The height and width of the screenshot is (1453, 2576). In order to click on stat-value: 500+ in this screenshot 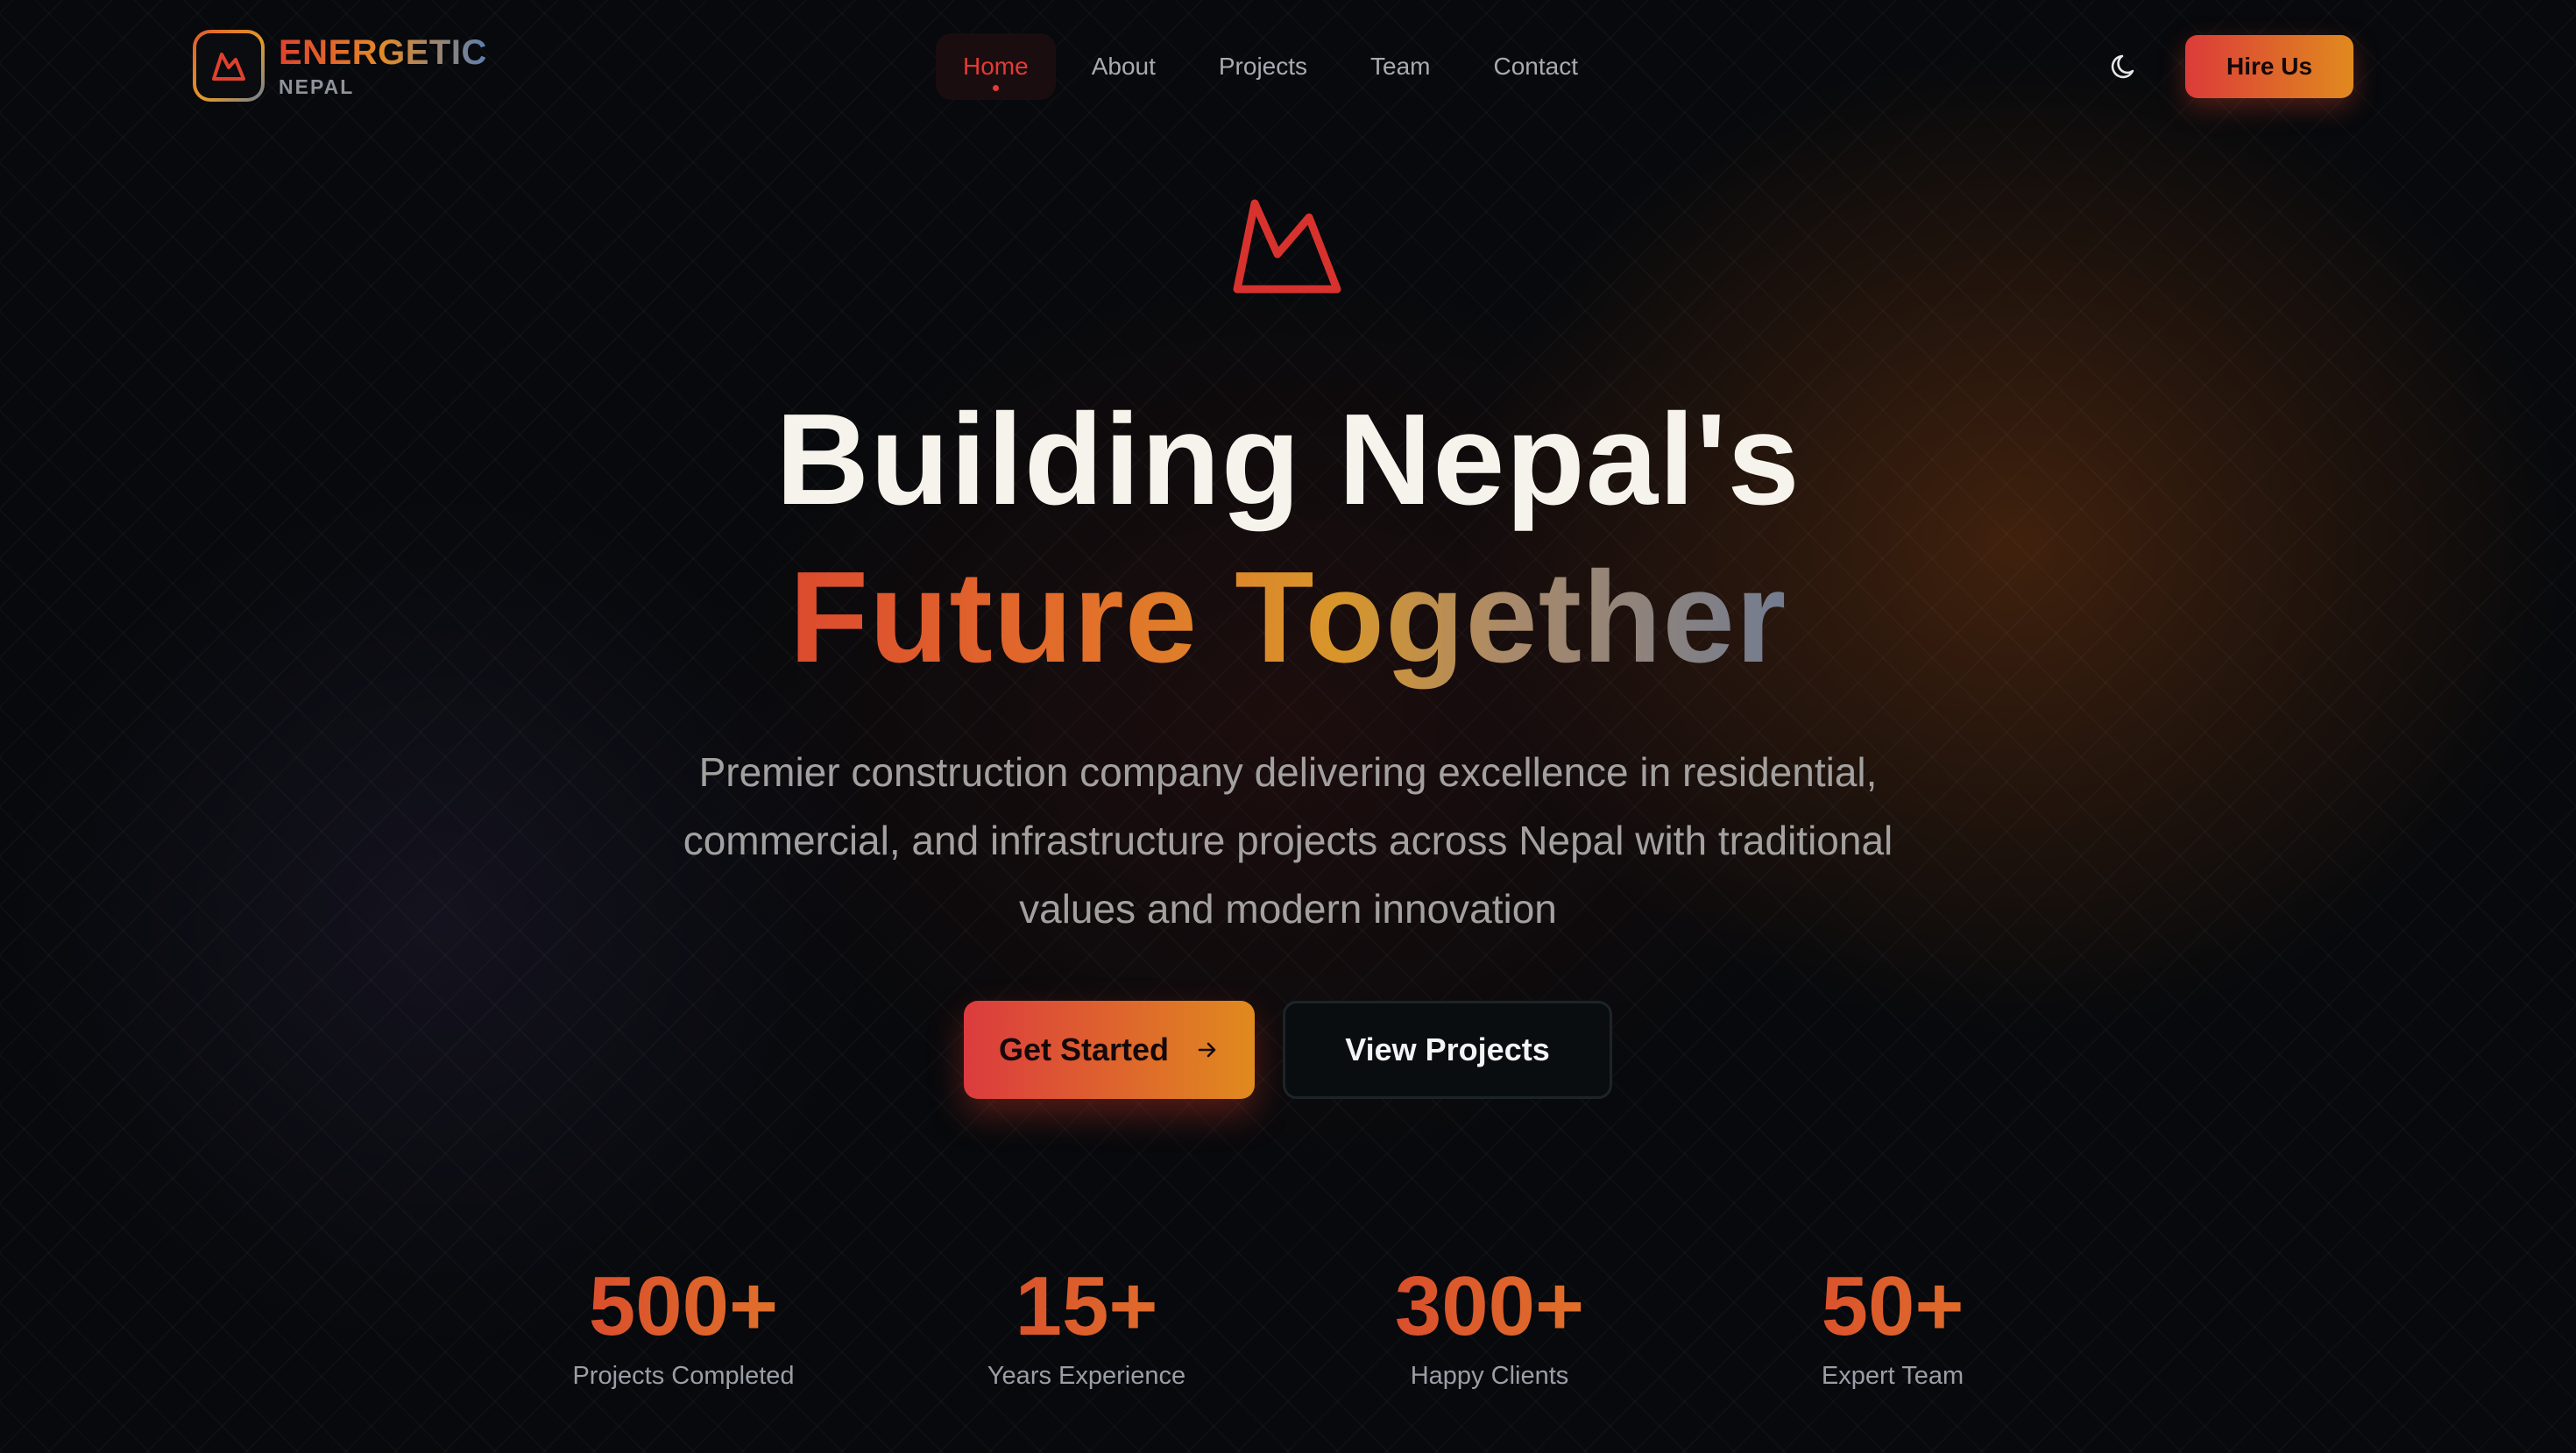, I will do `click(683, 1306)`.